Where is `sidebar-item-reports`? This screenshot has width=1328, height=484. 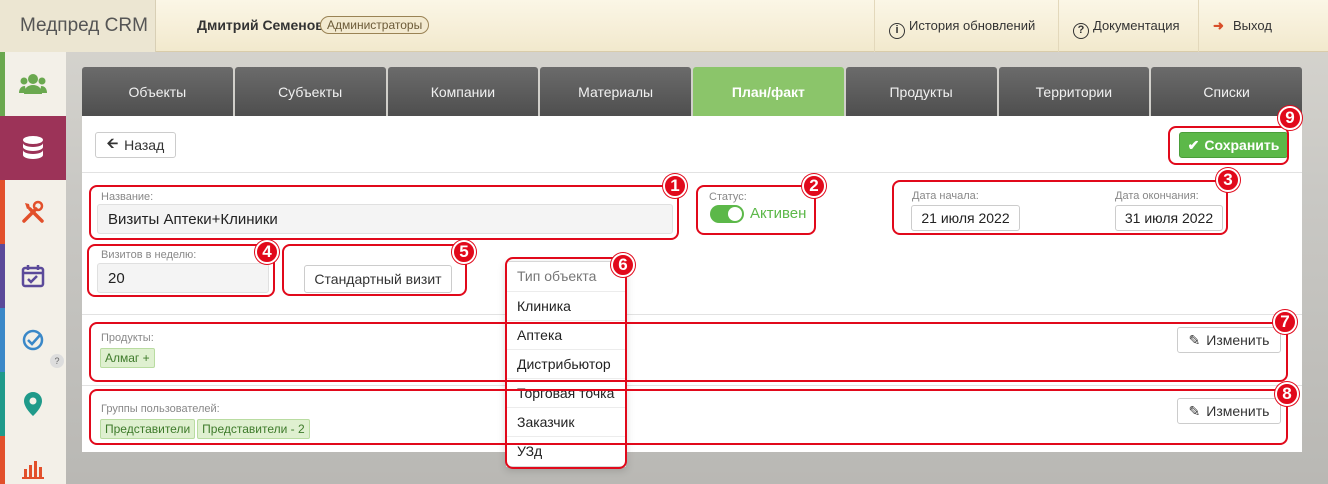 sidebar-item-reports is located at coordinates (33, 460).